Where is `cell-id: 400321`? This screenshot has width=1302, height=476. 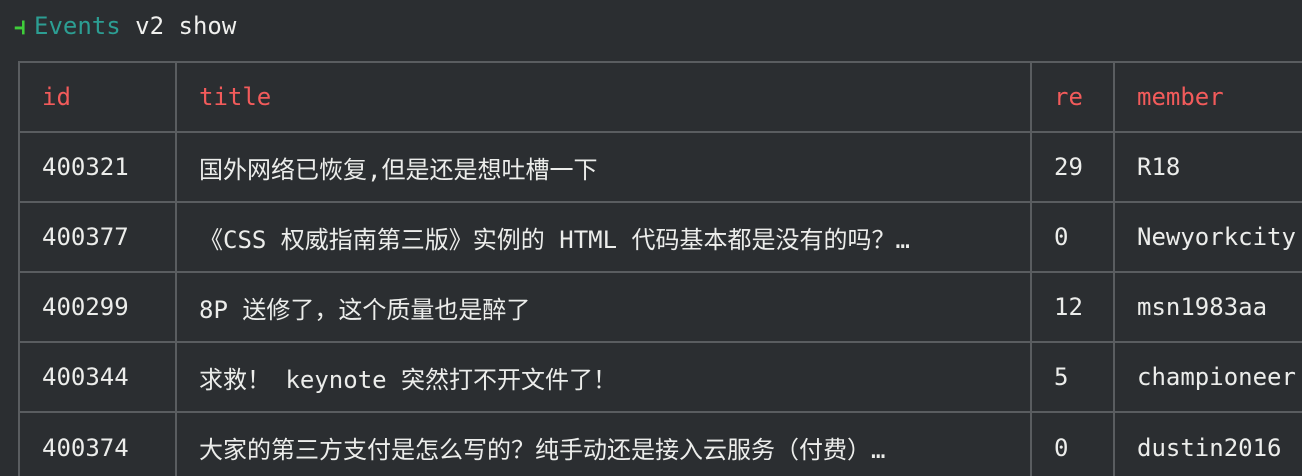 cell-id: 400321 is located at coordinates (97, 166).